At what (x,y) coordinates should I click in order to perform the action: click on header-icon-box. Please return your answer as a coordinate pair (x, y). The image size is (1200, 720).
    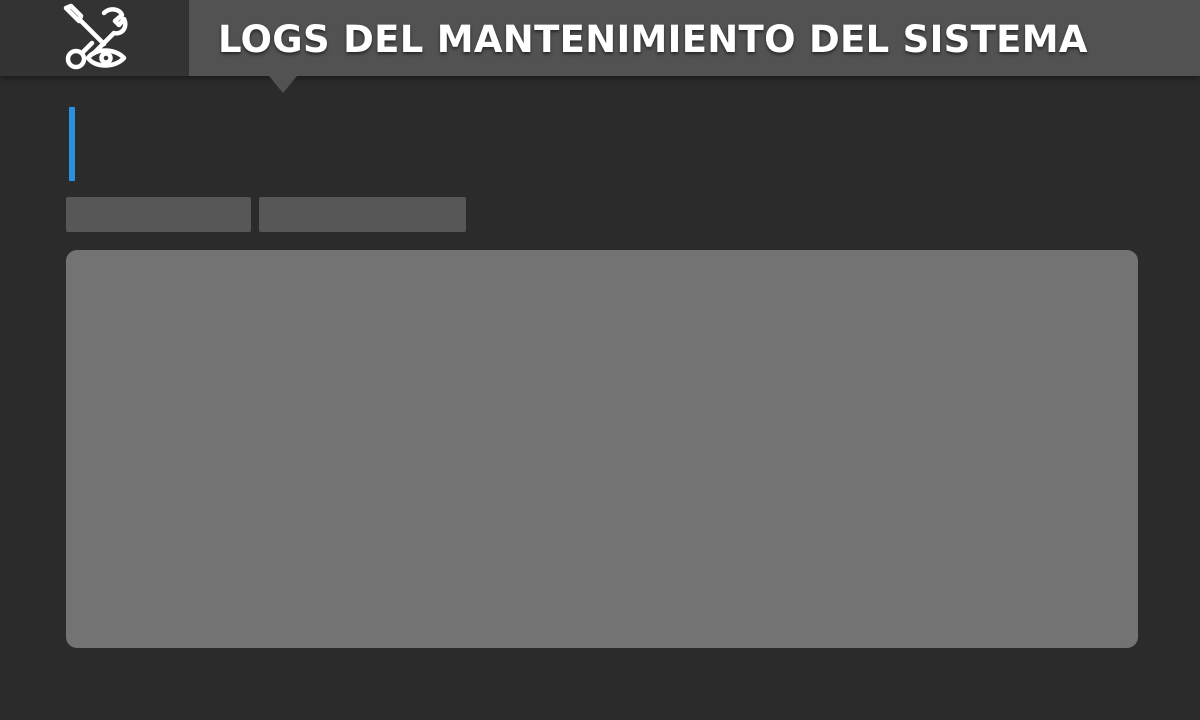
    Looking at the image, I should click on (94, 38).